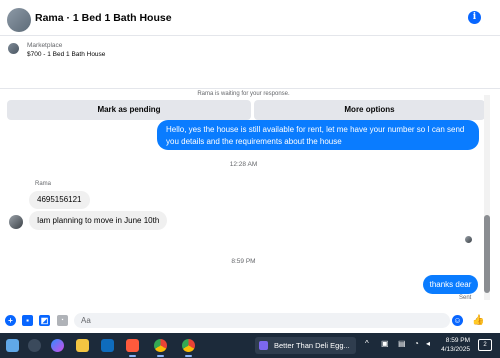  Describe the element at coordinates (402, 343) in the screenshot. I see `tray-app-icon: ▤` at that location.